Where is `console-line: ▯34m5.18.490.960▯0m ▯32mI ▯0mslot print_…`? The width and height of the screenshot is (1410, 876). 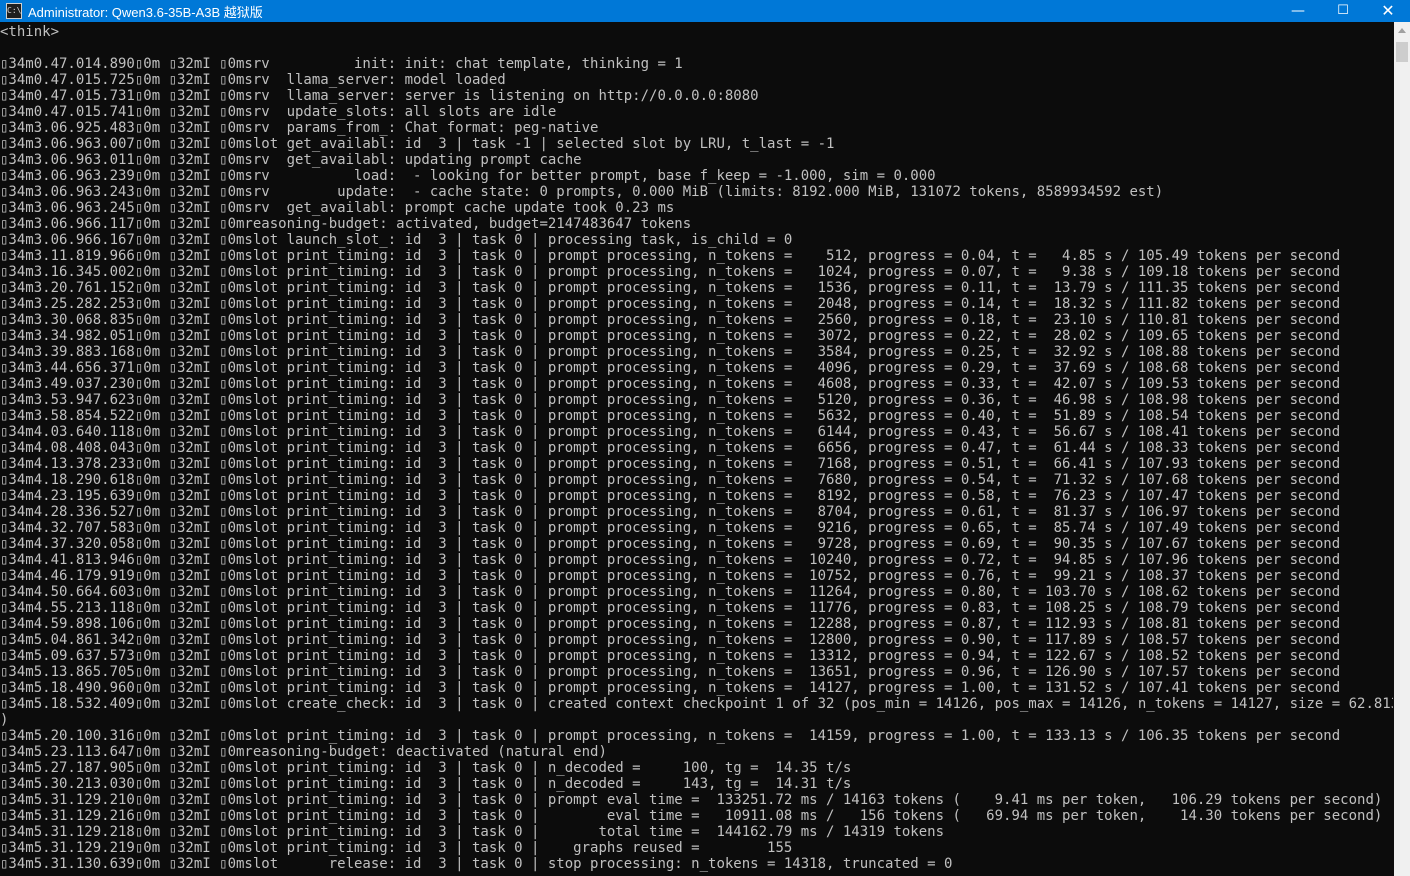 console-line: ▯34m5.18.490.960▯0m ▯32mI ▯0mslot print_… is located at coordinates (670, 688).